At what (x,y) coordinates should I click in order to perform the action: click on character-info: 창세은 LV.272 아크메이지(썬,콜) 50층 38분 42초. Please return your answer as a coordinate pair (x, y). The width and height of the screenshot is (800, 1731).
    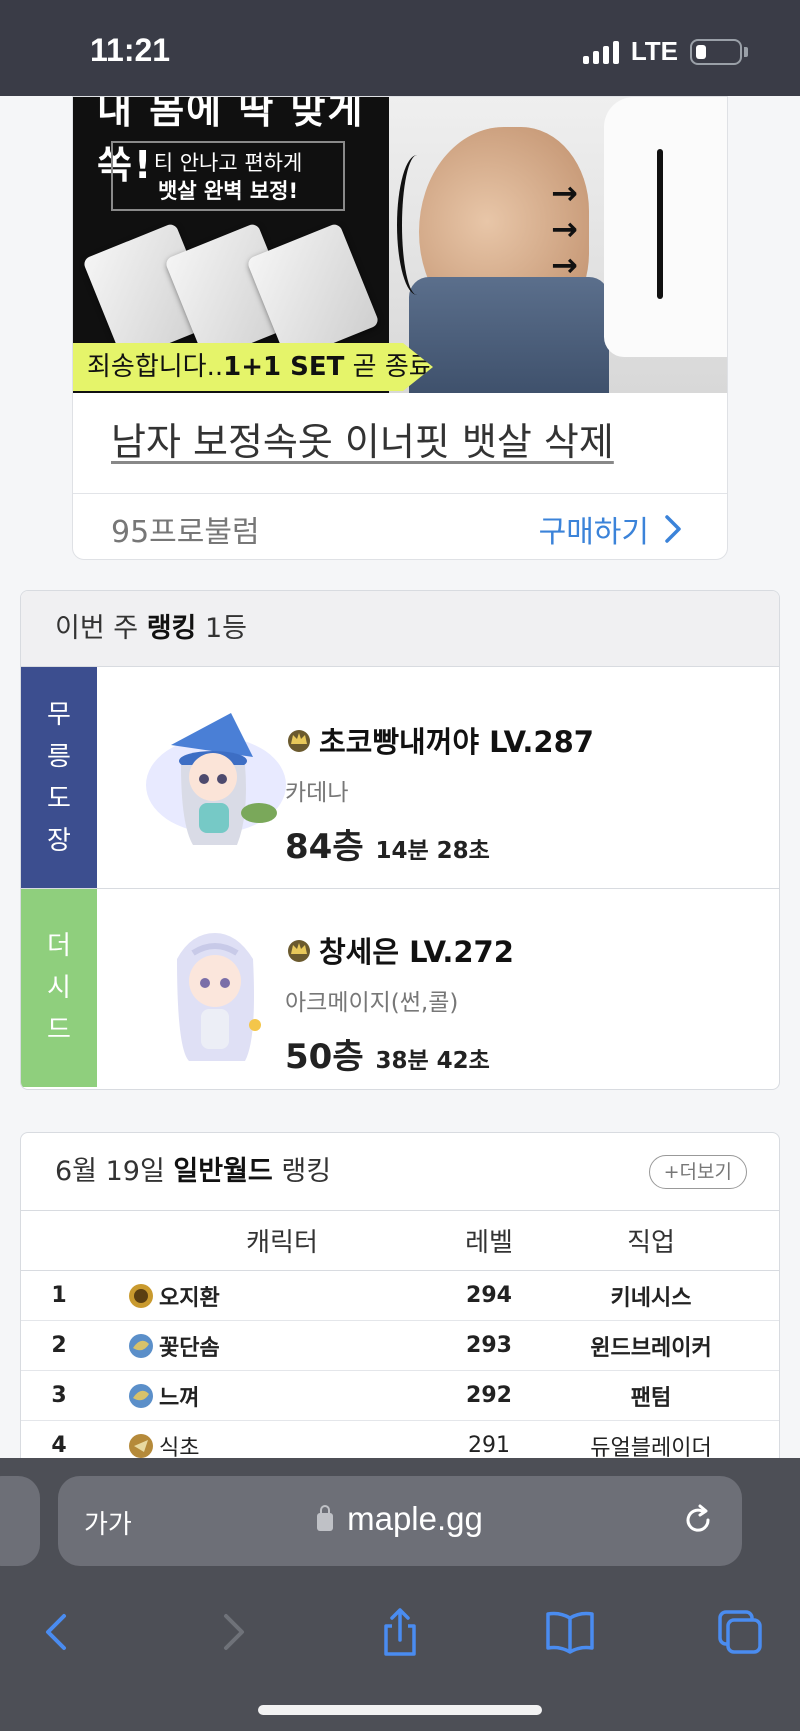
    Looking at the image, I should click on (399, 1003).